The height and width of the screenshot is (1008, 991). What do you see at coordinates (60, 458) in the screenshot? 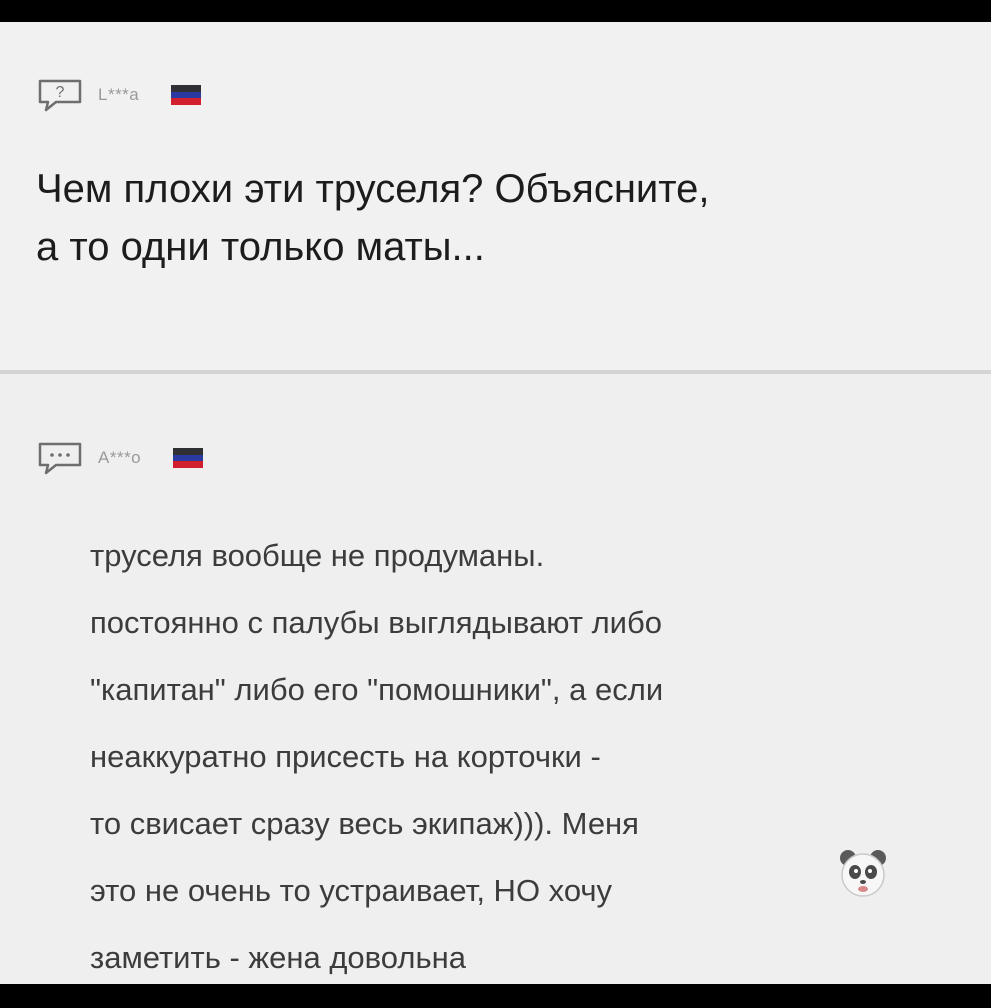
I see `comment-bubble-icon` at bounding box center [60, 458].